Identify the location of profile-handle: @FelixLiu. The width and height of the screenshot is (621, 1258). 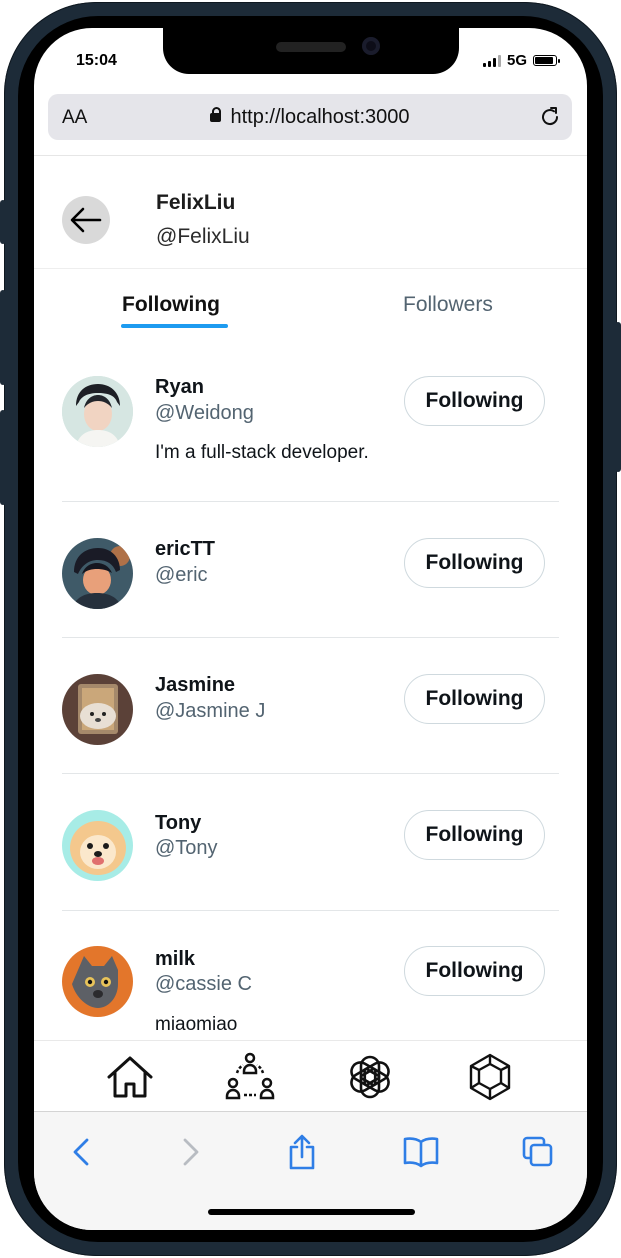
(203, 236).